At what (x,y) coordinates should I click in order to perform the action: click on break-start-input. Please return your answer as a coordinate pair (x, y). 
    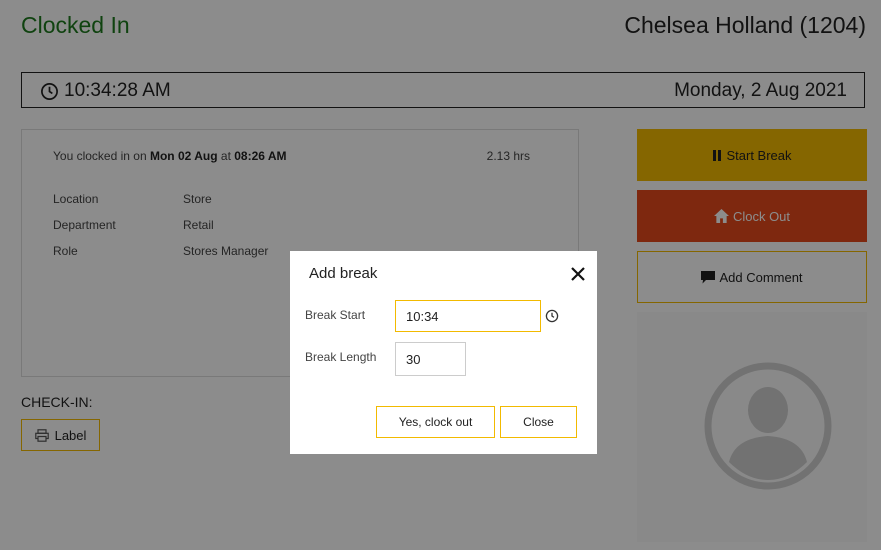
    Looking at the image, I should click on (468, 316).